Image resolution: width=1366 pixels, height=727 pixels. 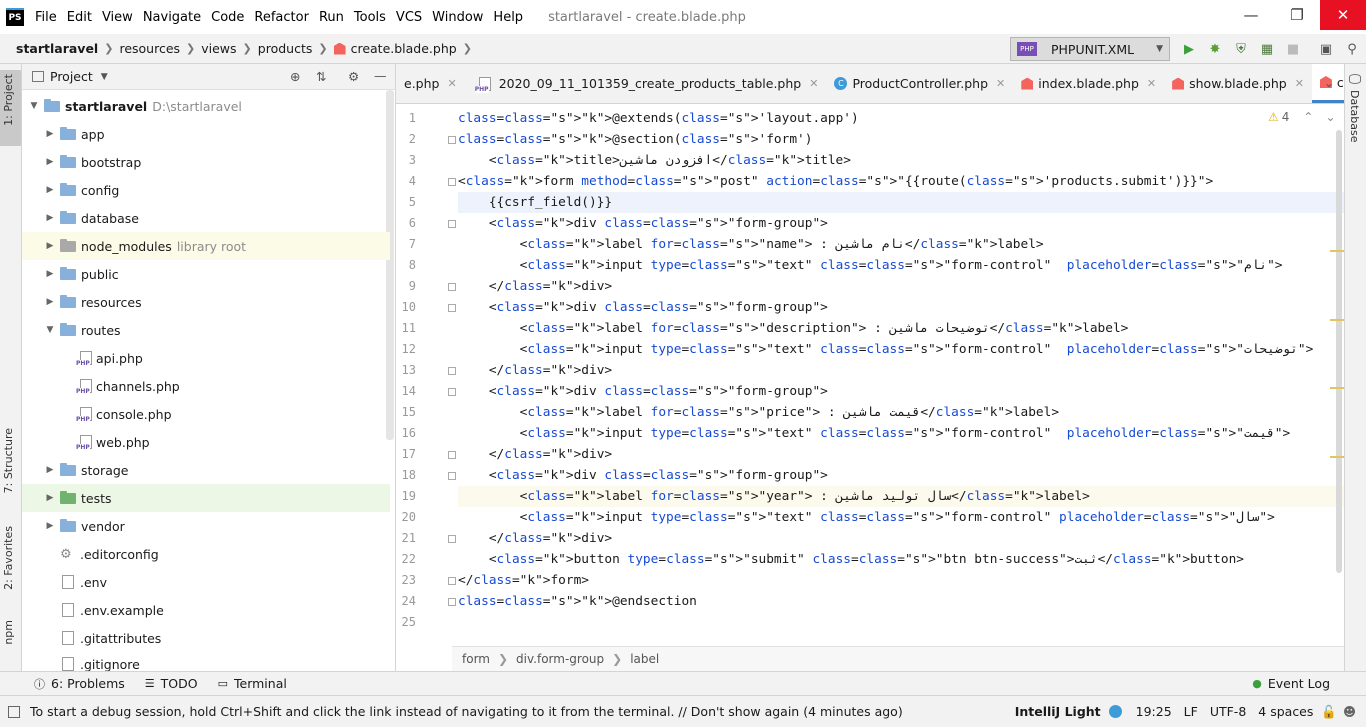 What do you see at coordinates (1302, 117) in the screenshot?
I see `inspection-widget: ⚠ 4 ⌃ ⌄` at bounding box center [1302, 117].